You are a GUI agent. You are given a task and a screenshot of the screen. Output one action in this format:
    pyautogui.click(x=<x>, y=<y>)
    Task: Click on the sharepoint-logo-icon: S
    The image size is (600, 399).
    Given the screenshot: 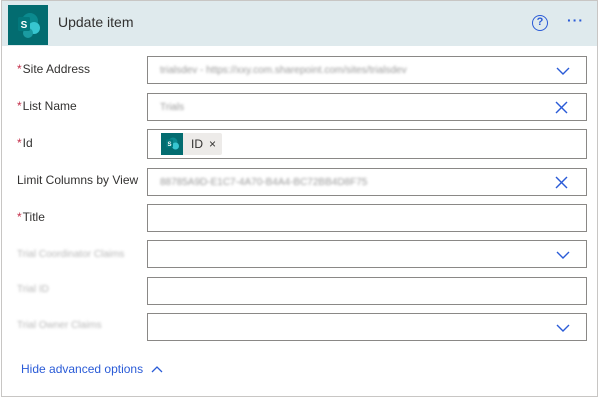 What is the action you would take?
    pyautogui.click(x=28, y=25)
    